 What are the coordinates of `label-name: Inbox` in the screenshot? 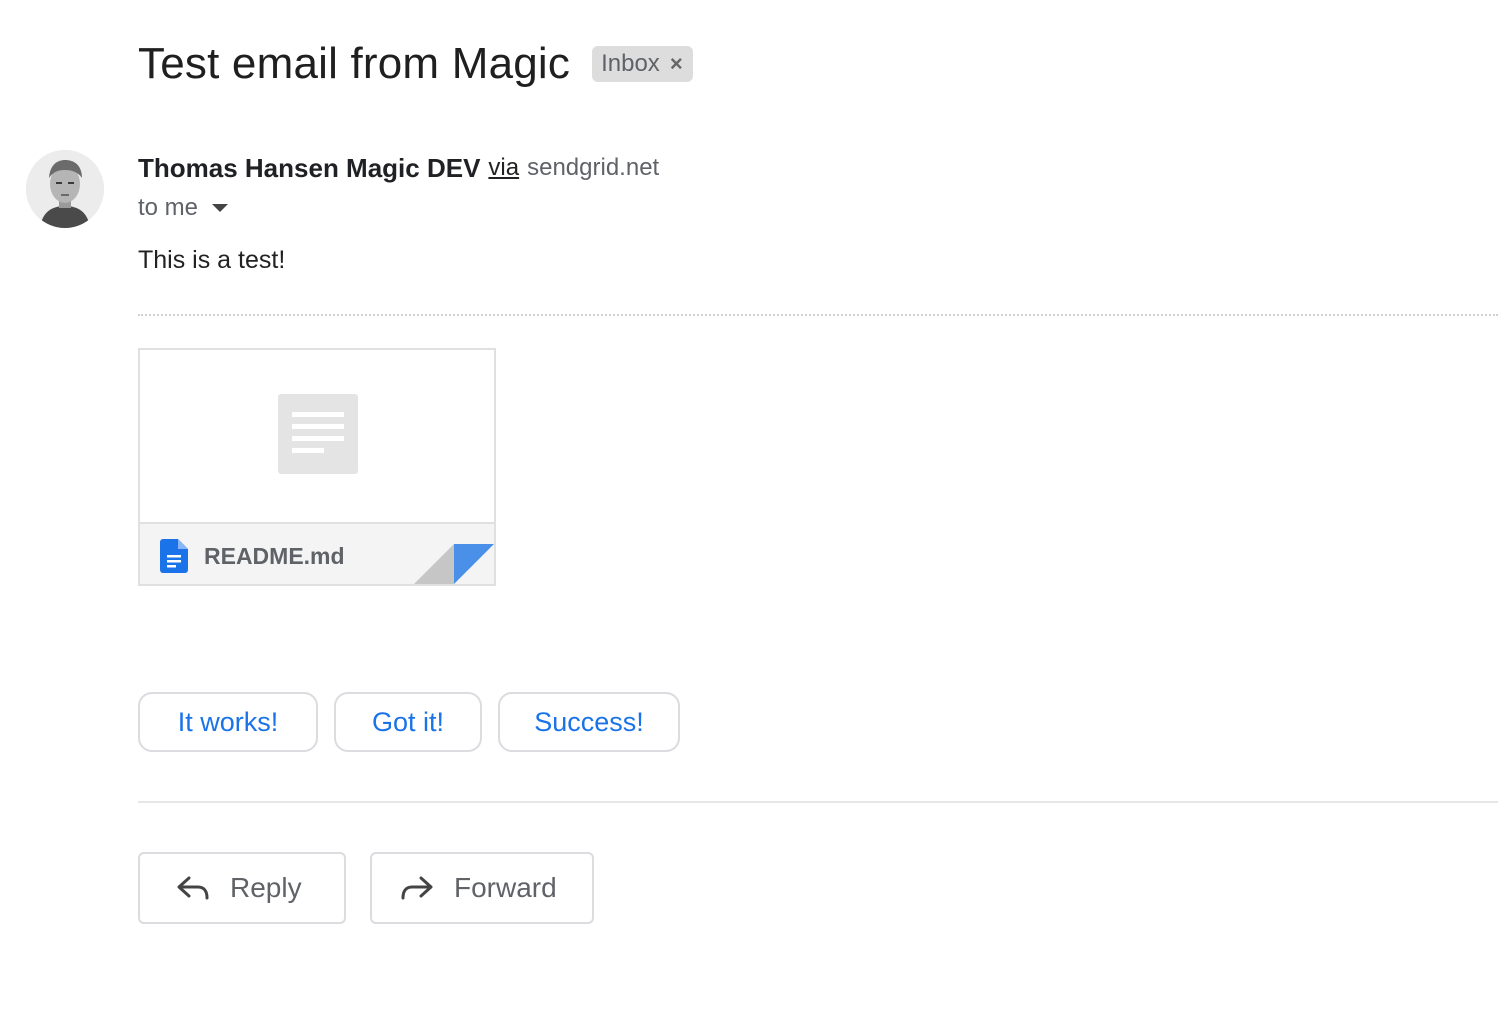 It's located at (630, 63).